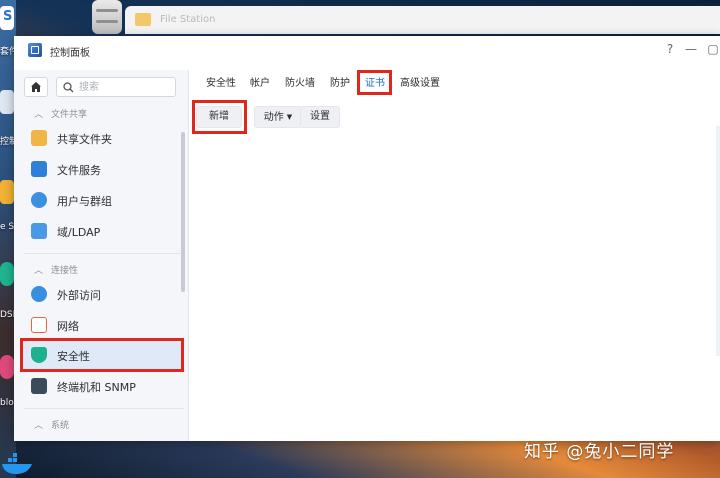 The height and width of the screenshot is (478, 720). I want to click on sidebar-scrollbar, so click(183, 212).